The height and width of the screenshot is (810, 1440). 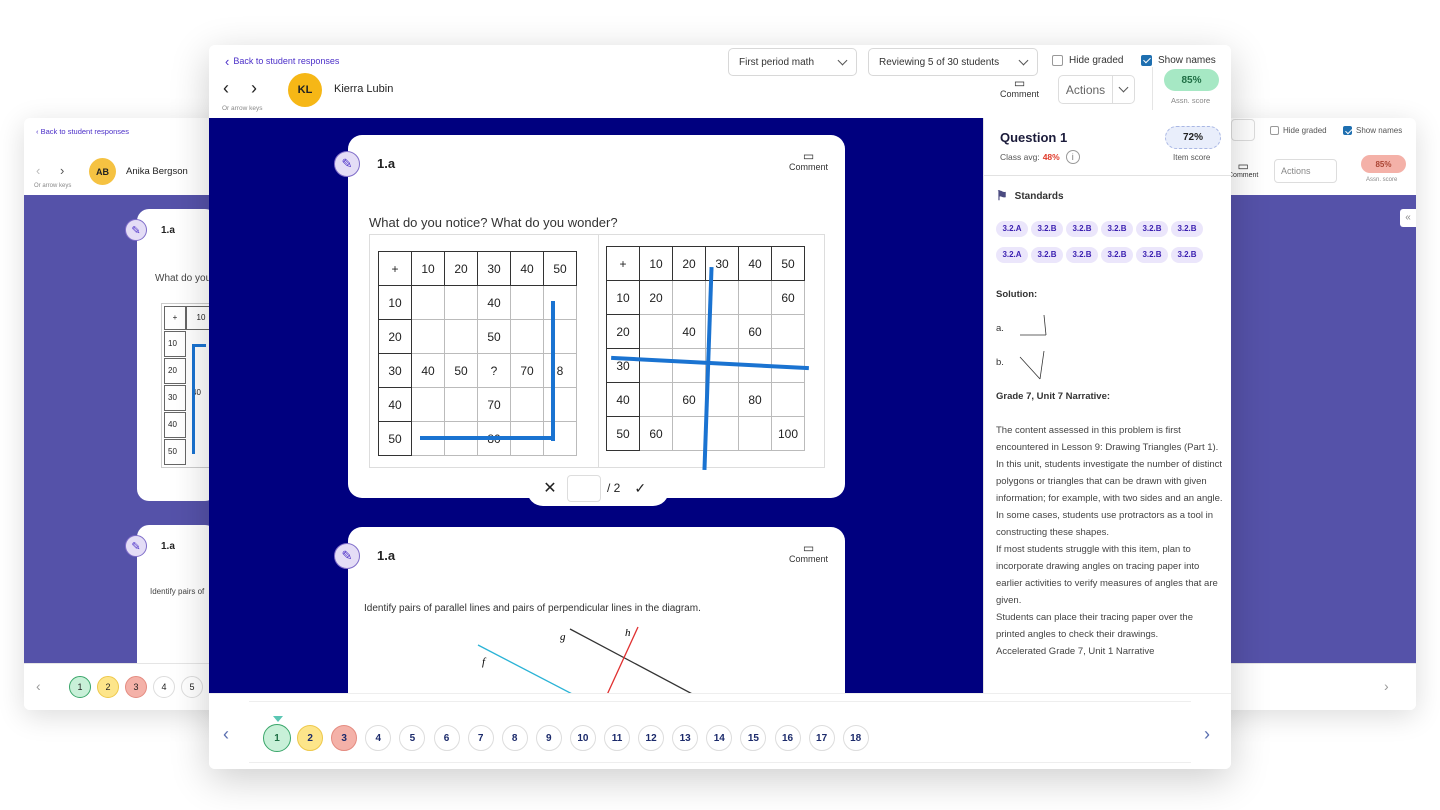 What do you see at coordinates (563, 637) in the screenshot?
I see `line-label-g: g` at bounding box center [563, 637].